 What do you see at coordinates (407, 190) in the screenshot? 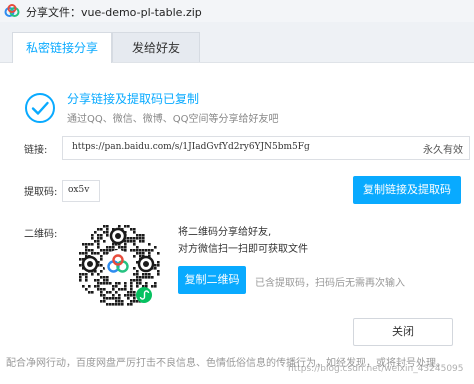
I see `copy-link-button: 复制链接及提取码` at bounding box center [407, 190].